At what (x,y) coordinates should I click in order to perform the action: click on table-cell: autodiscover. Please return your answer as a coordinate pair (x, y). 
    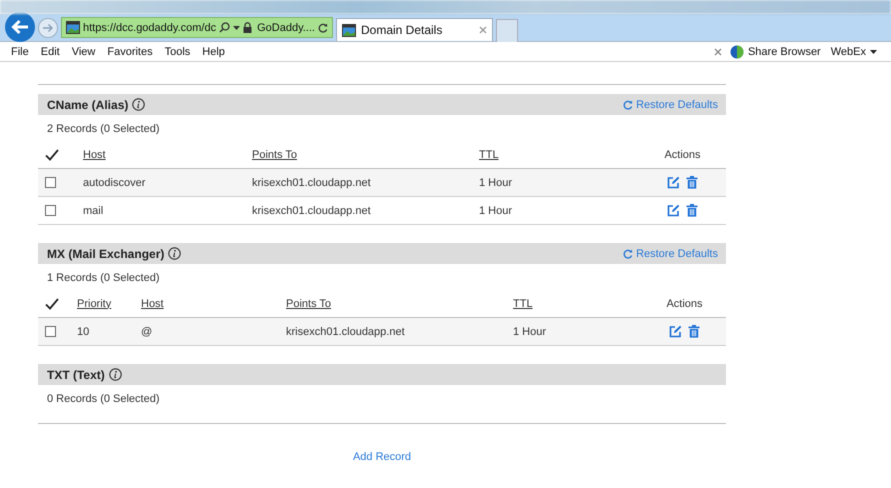
    Looking at the image, I should click on (114, 182).